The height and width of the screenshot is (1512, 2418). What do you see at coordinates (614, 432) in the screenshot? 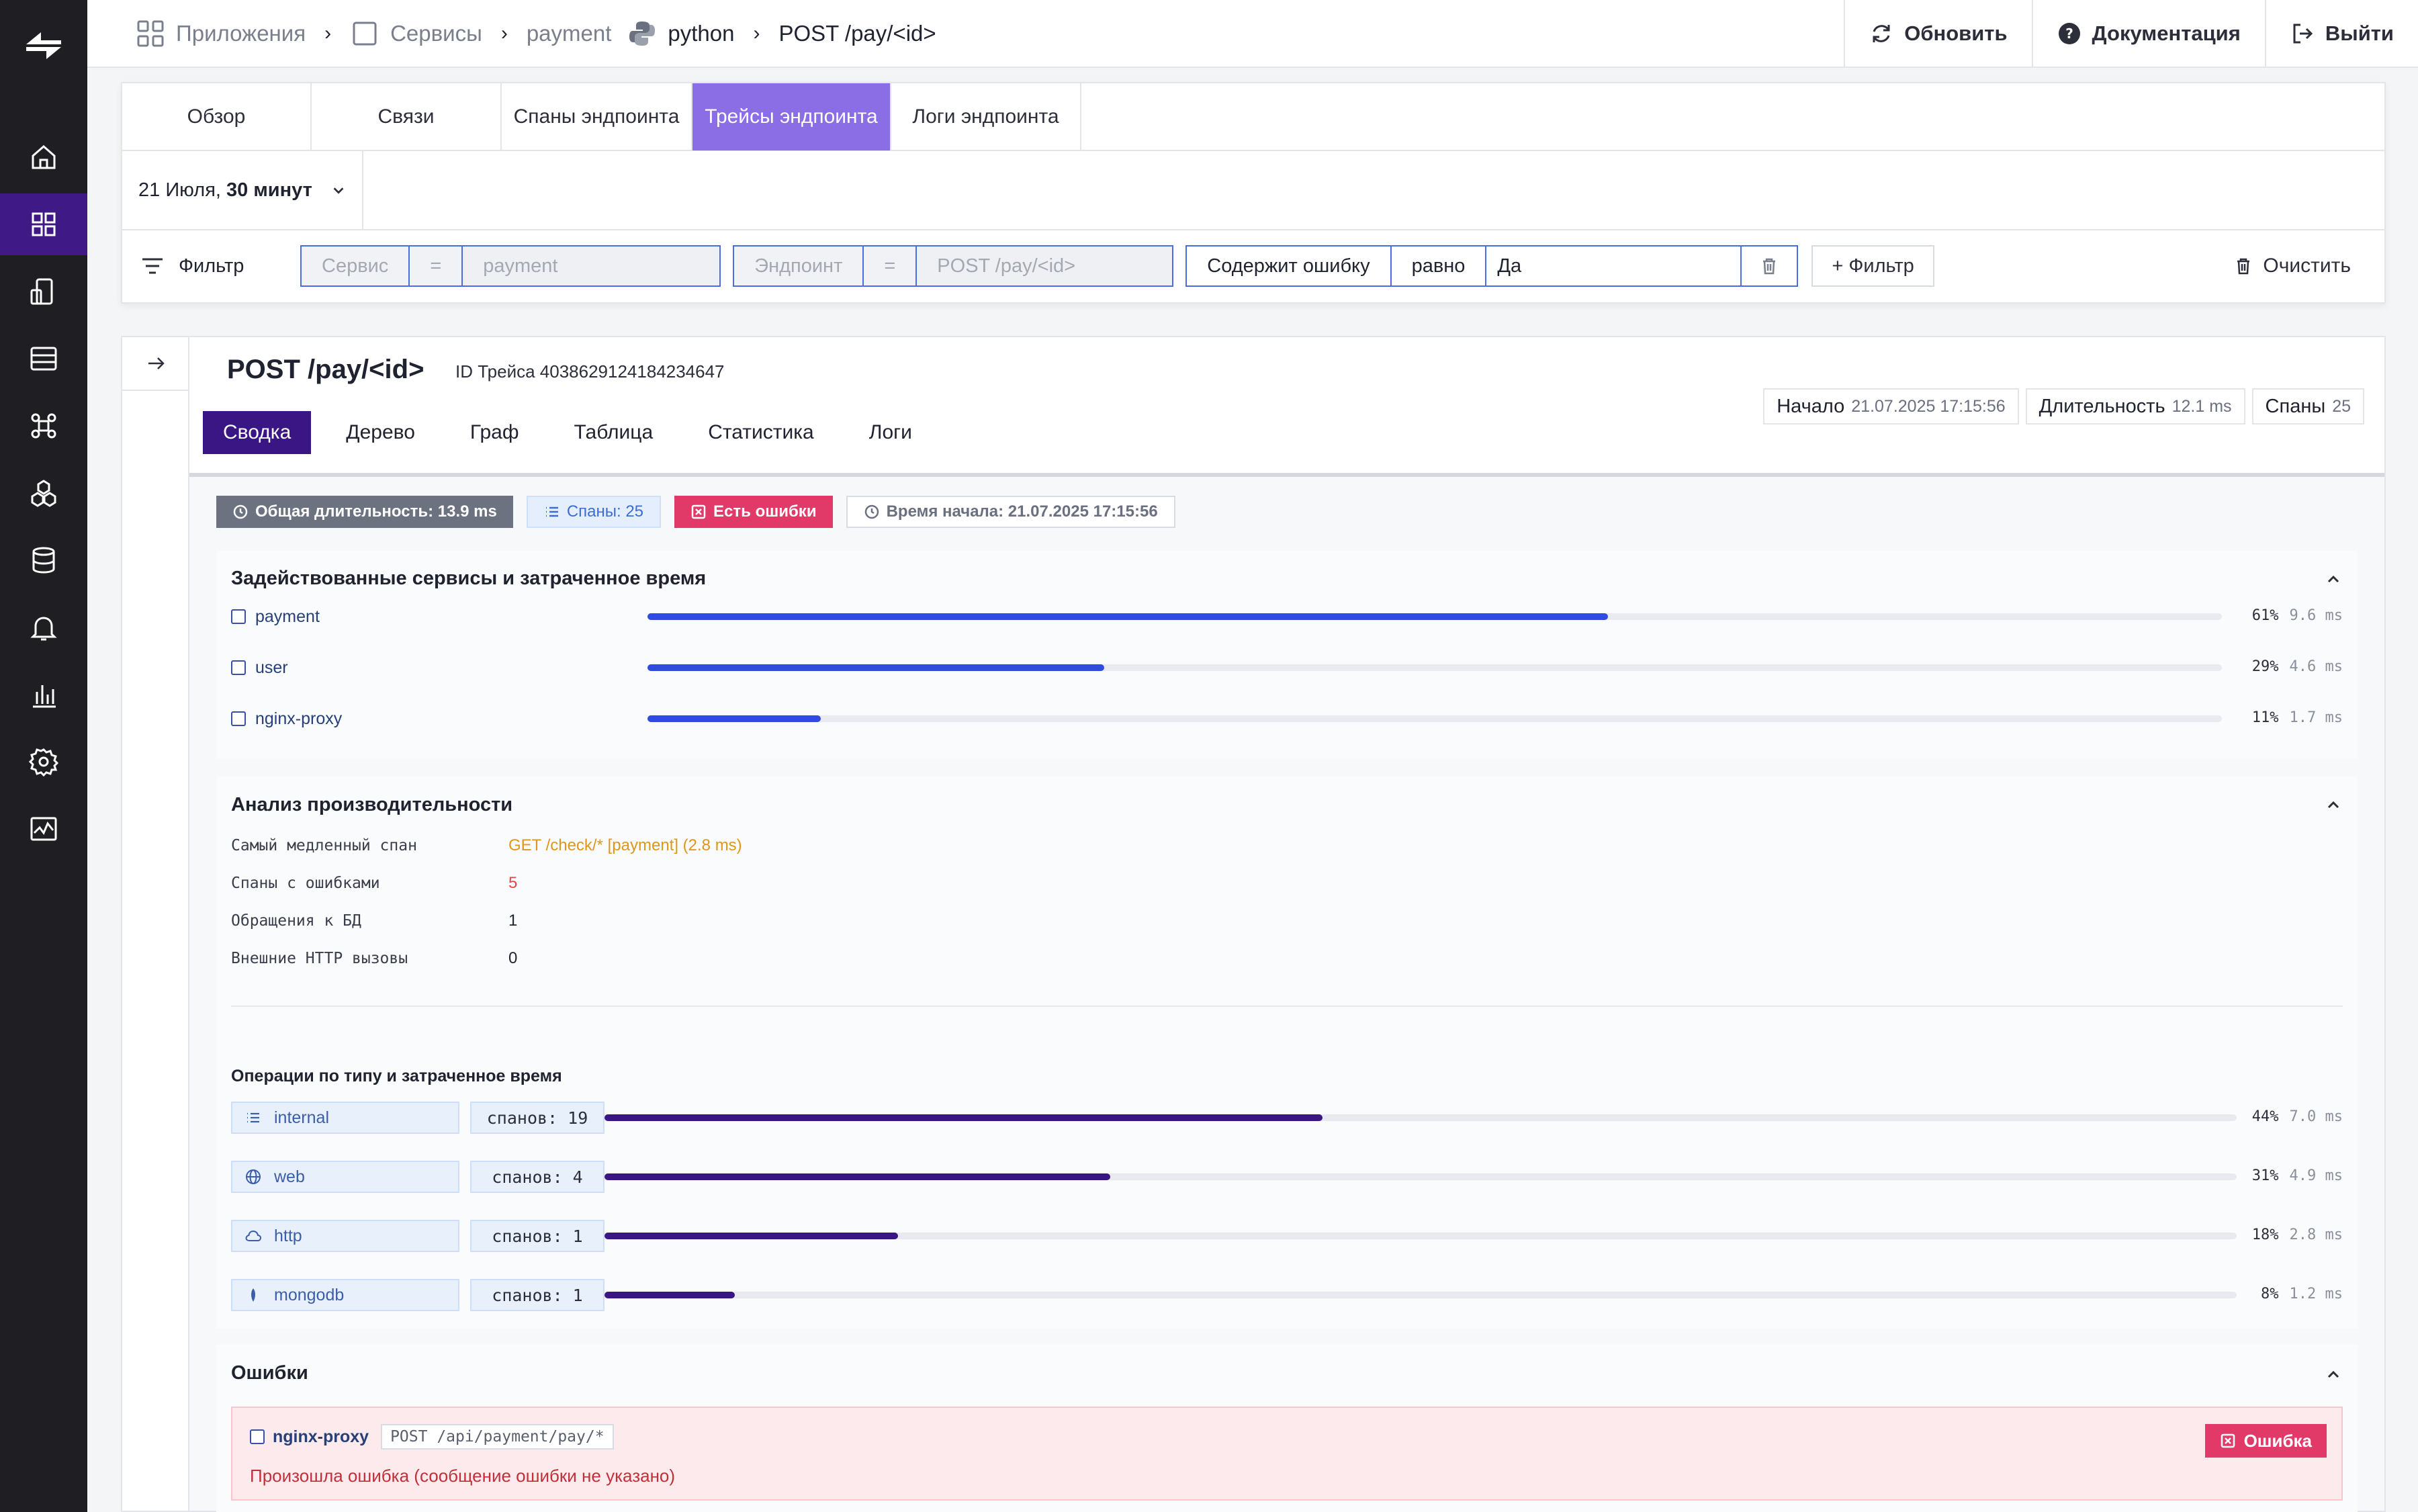
I see `tab-table: Таблица` at bounding box center [614, 432].